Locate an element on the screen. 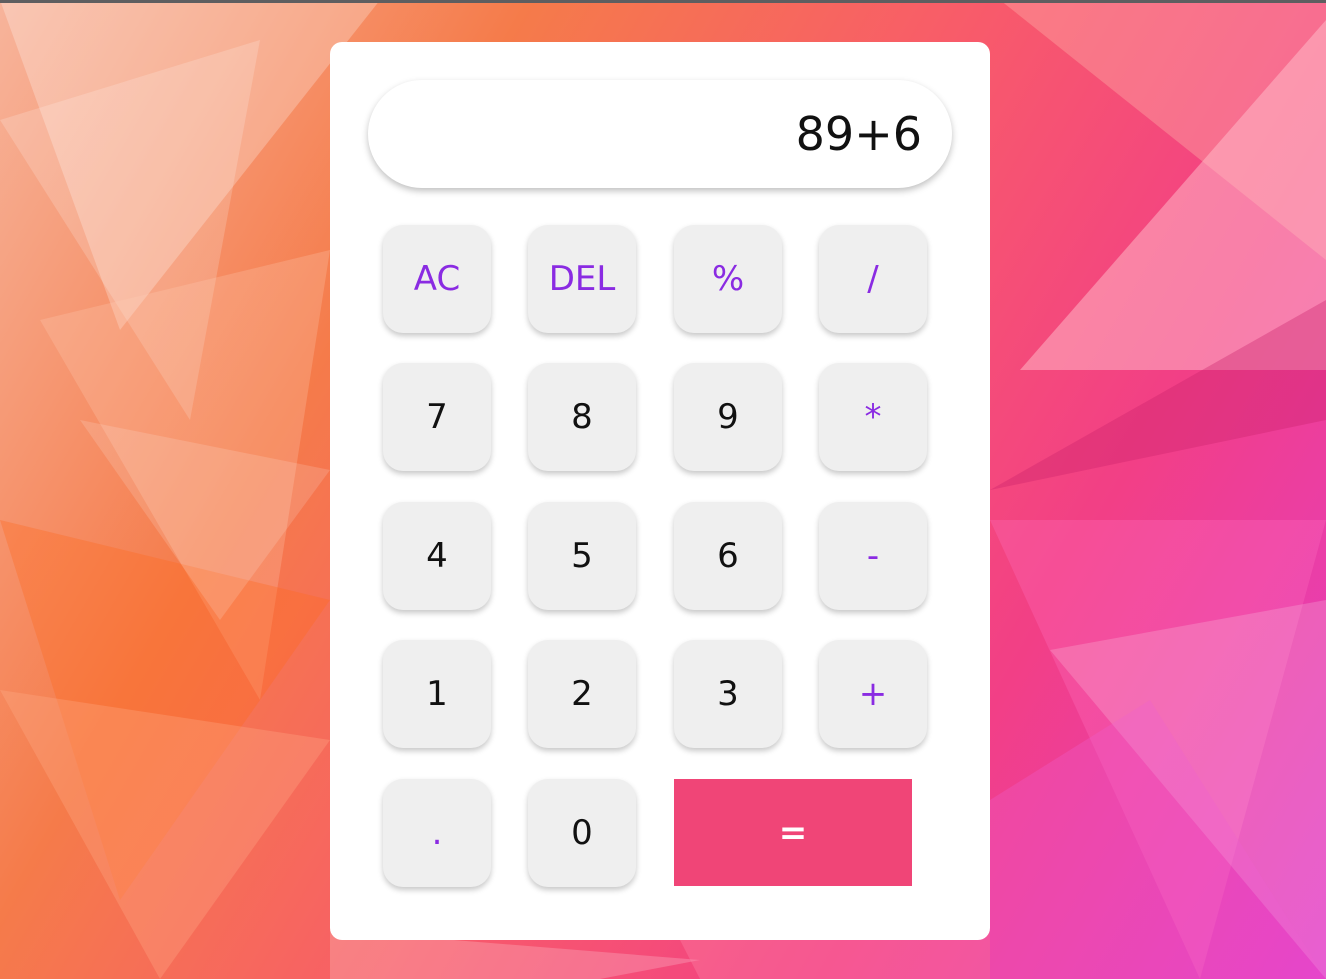  digit-7-button: 7 is located at coordinates (437, 417).